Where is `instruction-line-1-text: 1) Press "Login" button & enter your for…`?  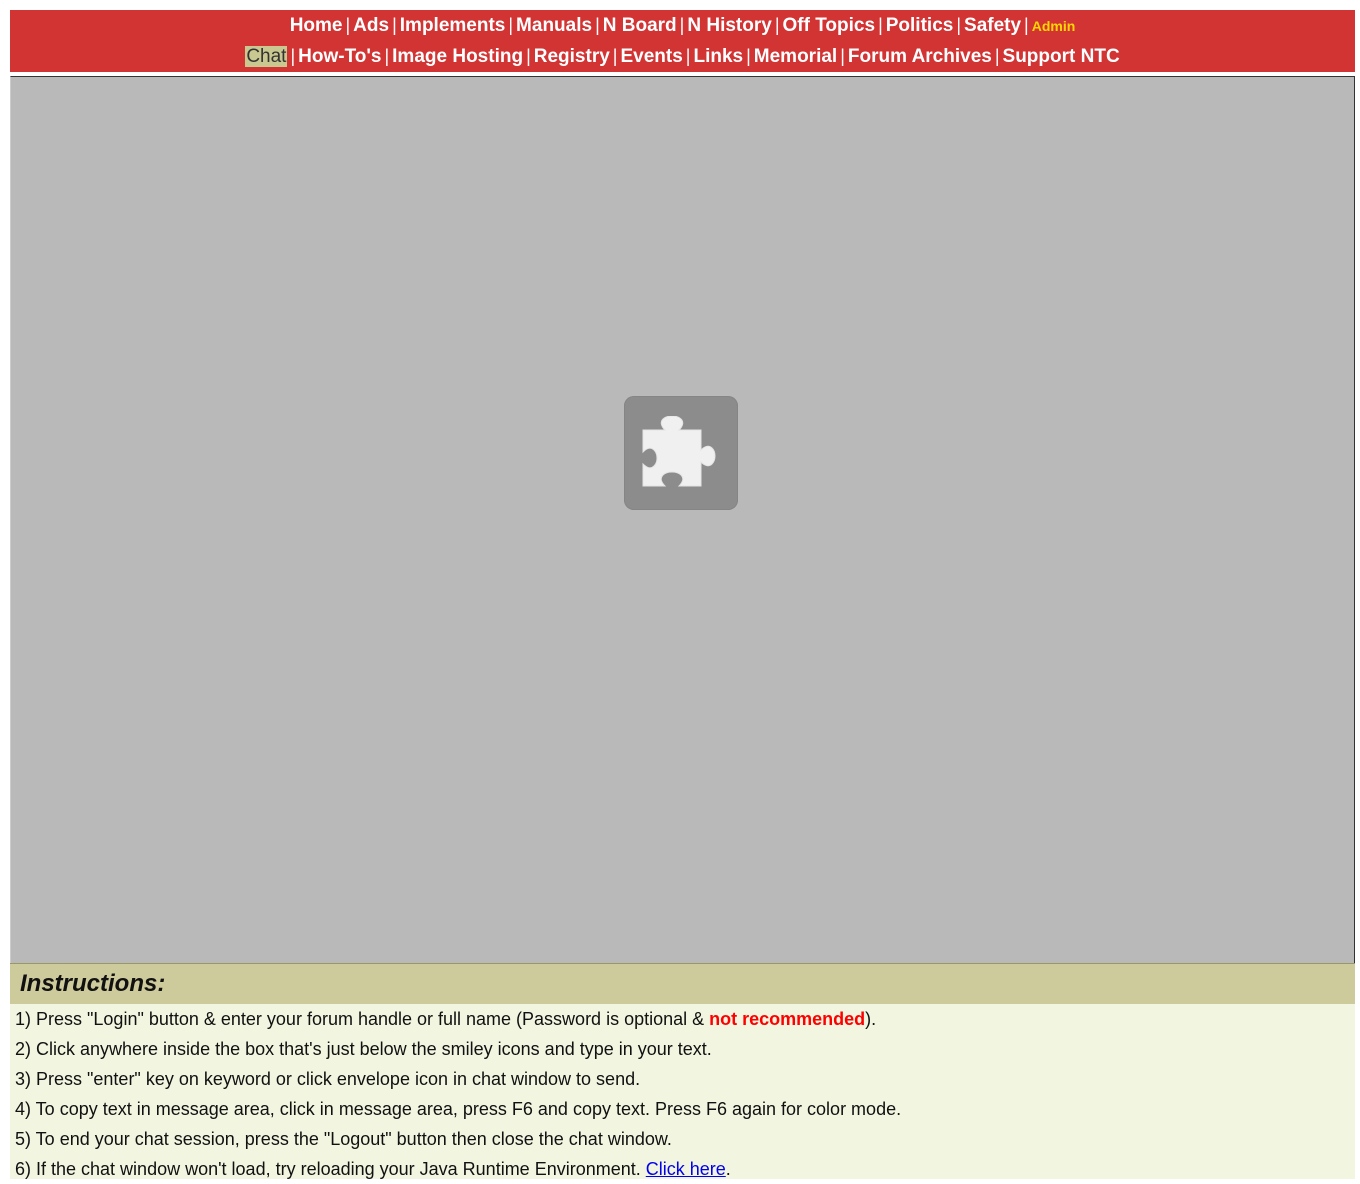
instruction-line-1-text: 1) Press "Login" button & enter your for… is located at coordinates (362, 1019).